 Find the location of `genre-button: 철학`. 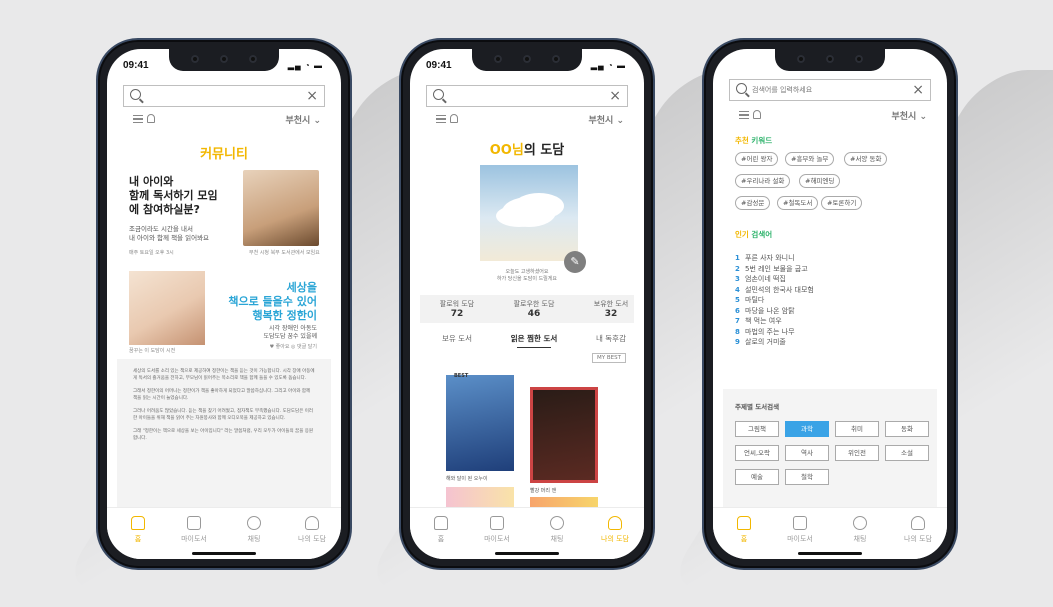

genre-button: 철학 is located at coordinates (807, 477).